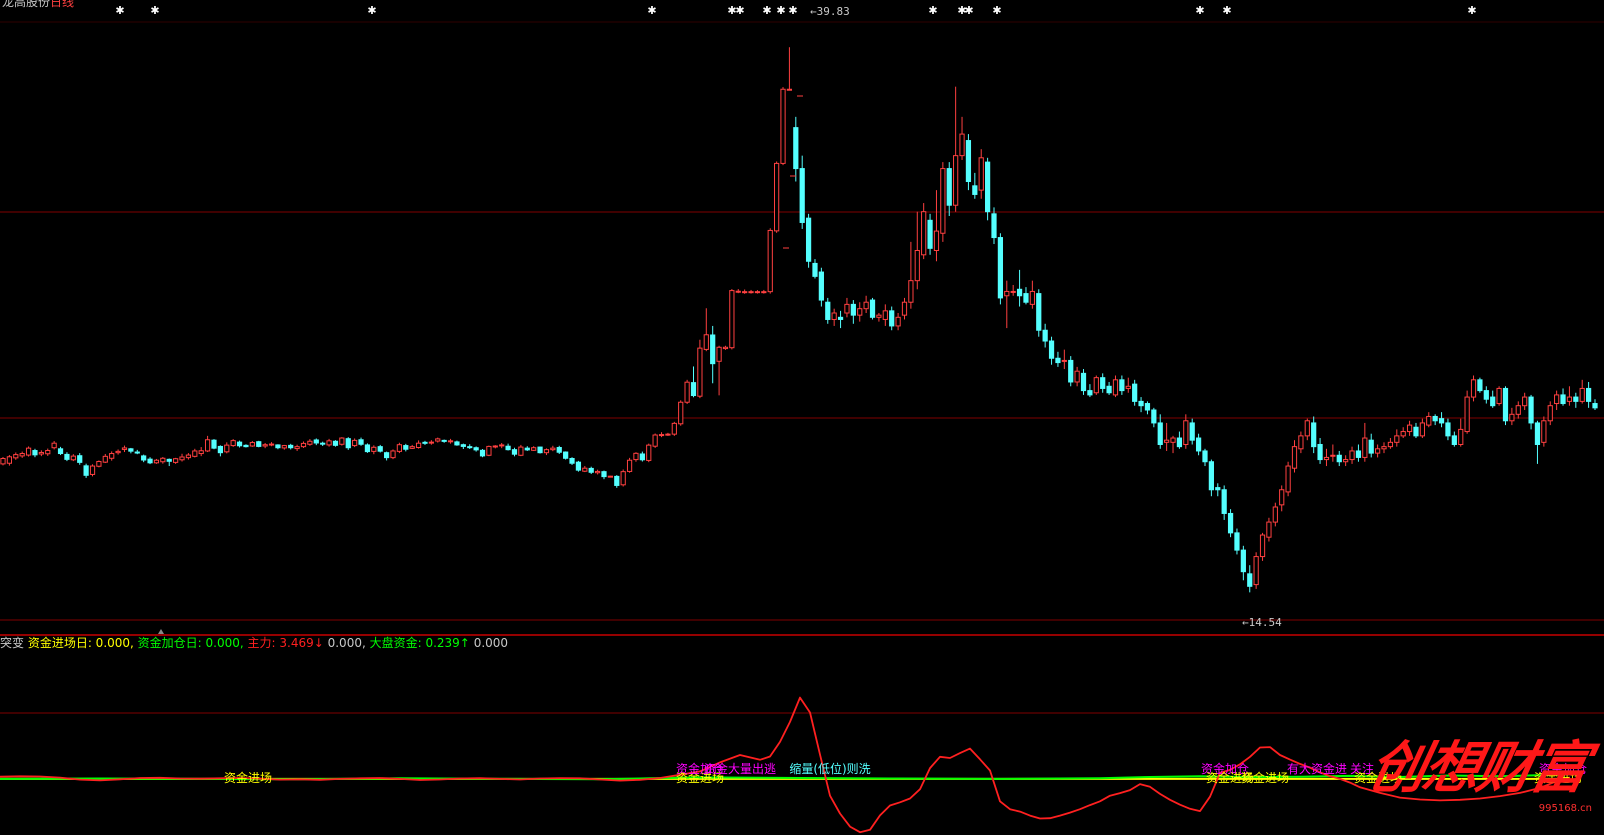 This screenshot has height=835, width=1604. I want to click on indicator-item: 0.000,, so click(348, 643).